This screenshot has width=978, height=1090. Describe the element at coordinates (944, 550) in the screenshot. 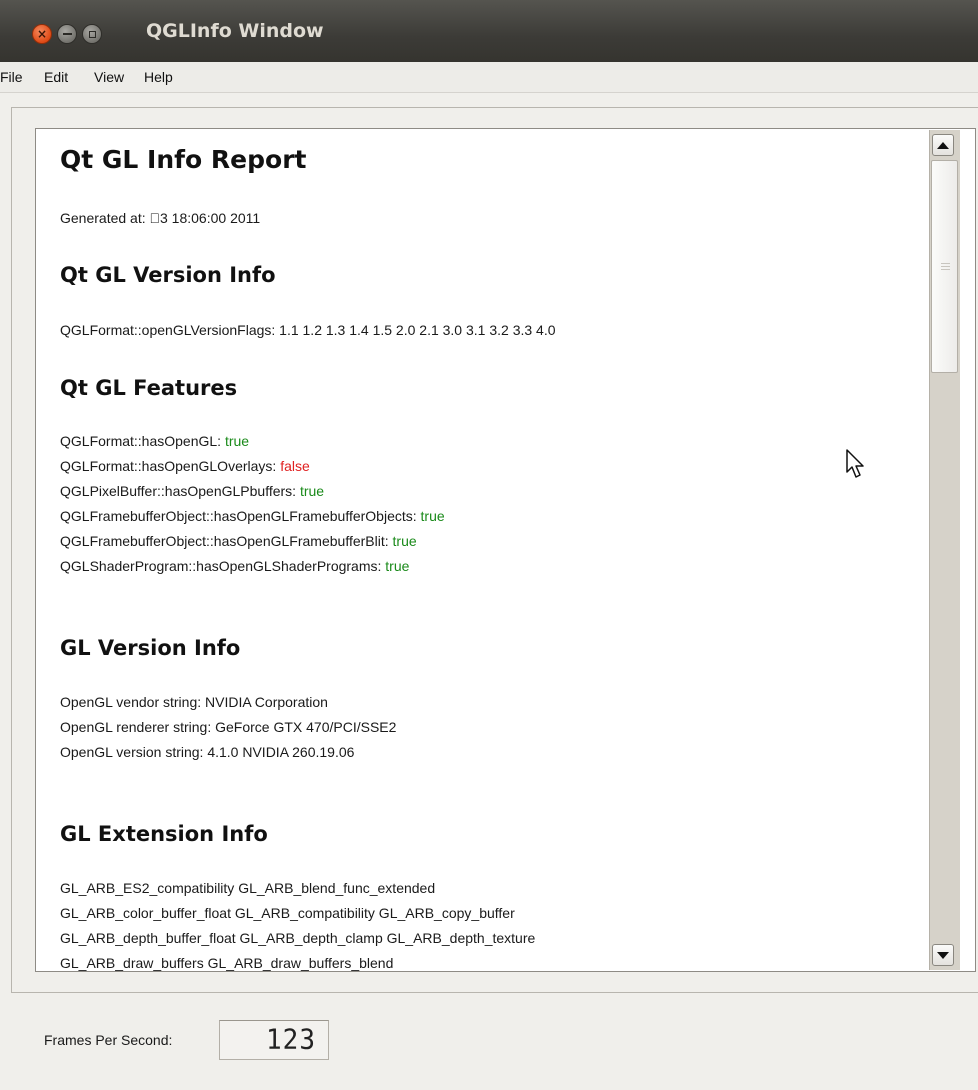

I see `vertical-scrollbar` at that location.